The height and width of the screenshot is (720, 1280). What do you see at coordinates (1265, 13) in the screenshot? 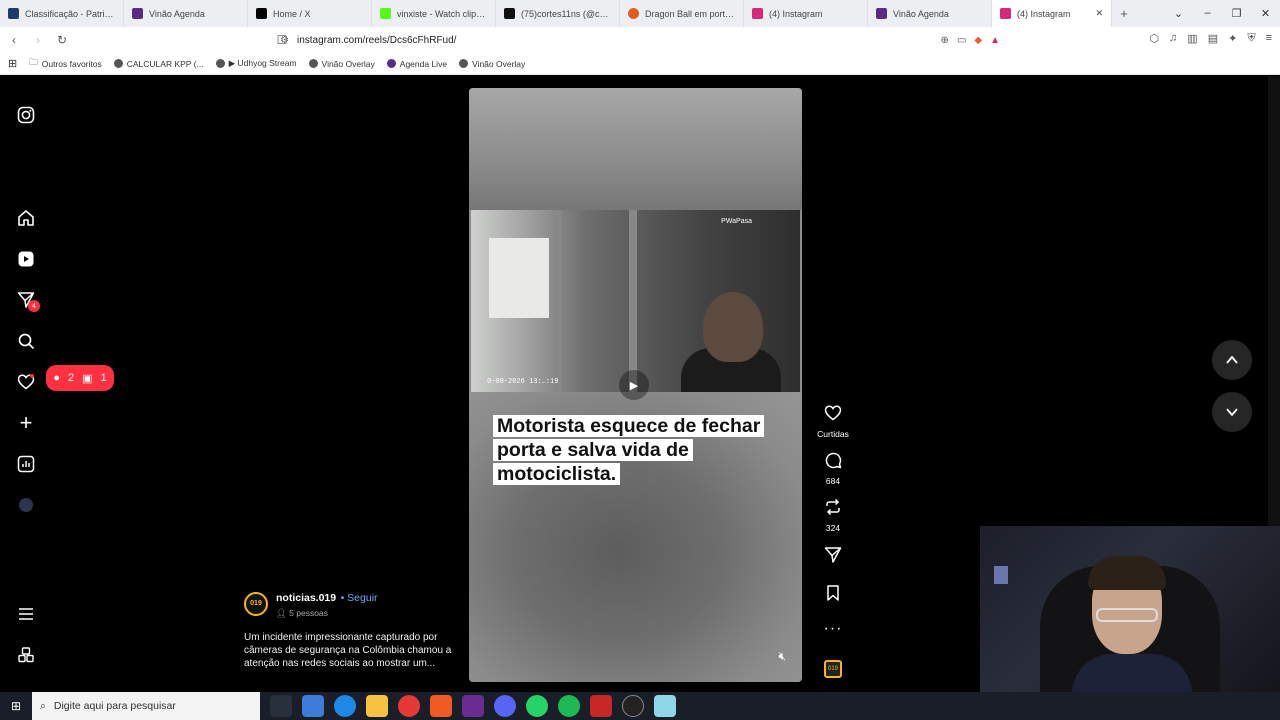
I see `close-window-button: ✕` at bounding box center [1265, 13].